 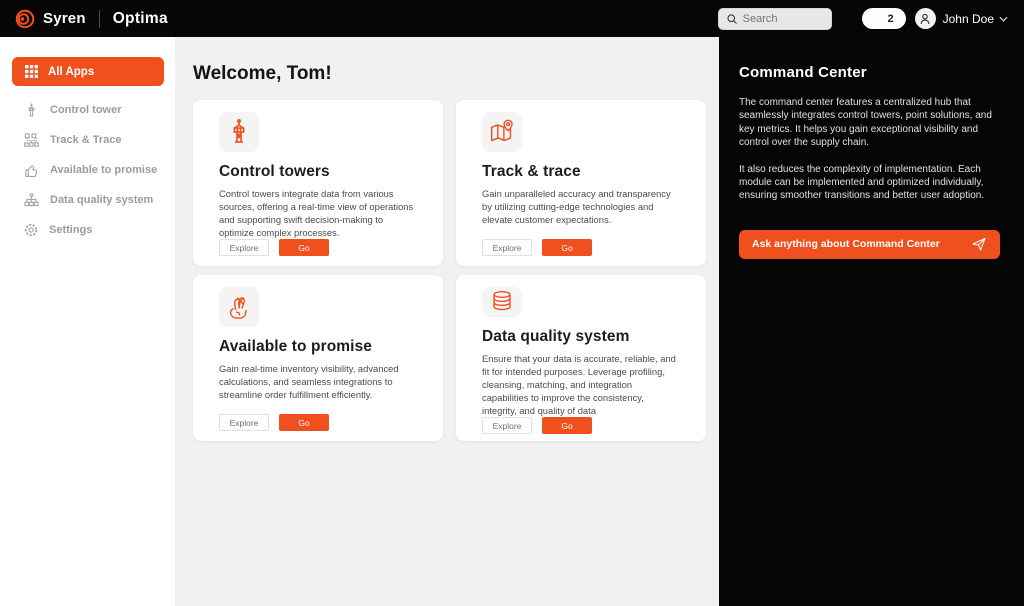 What do you see at coordinates (71, 71) in the screenshot?
I see `sidebar-item-label: All Apps` at bounding box center [71, 71].